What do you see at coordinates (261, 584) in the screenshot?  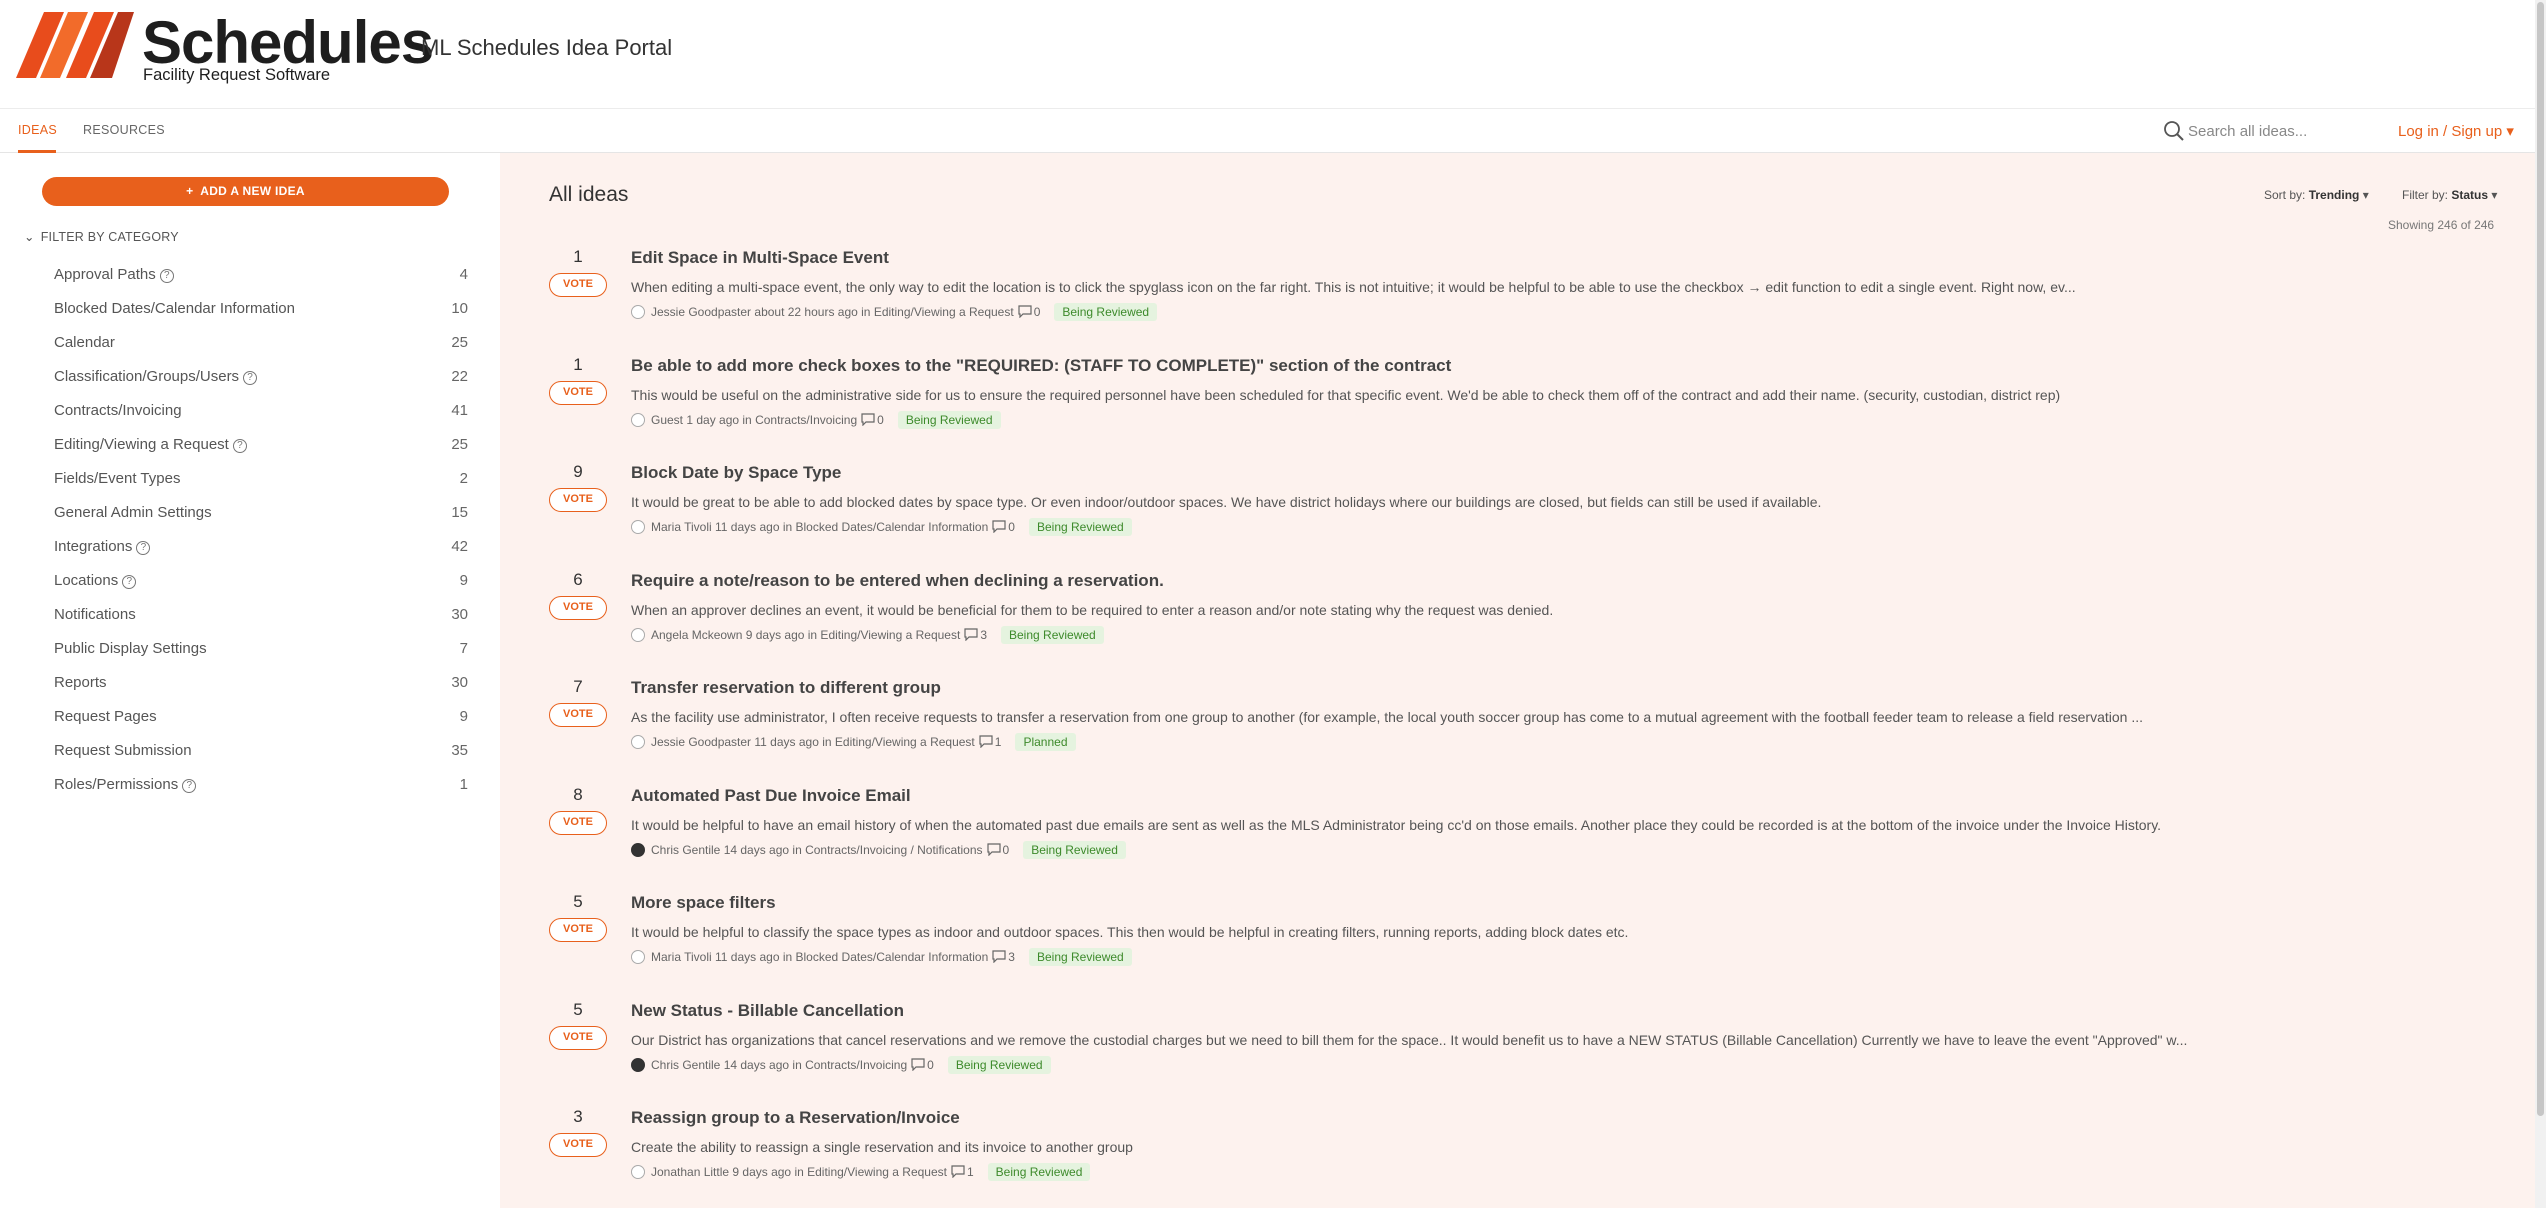 I see `category-item: Locations? 9` at bounding box center [261, 584].